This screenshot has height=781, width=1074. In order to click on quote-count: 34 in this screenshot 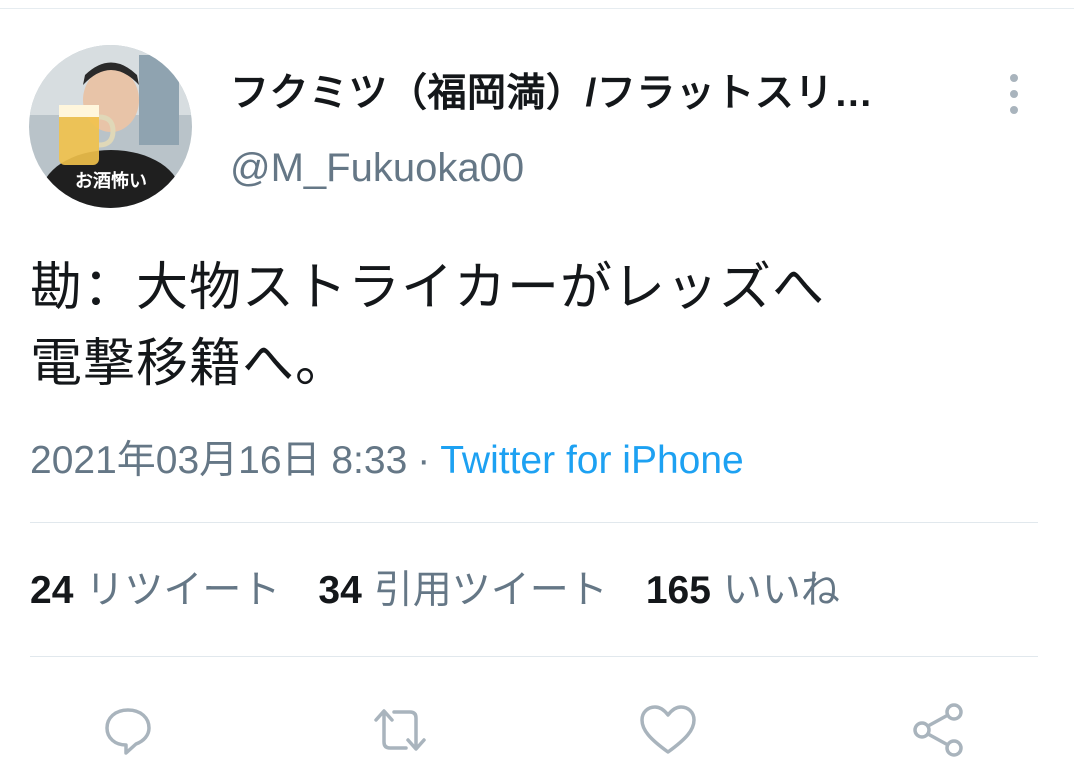, I will do `click(340, 590)`.